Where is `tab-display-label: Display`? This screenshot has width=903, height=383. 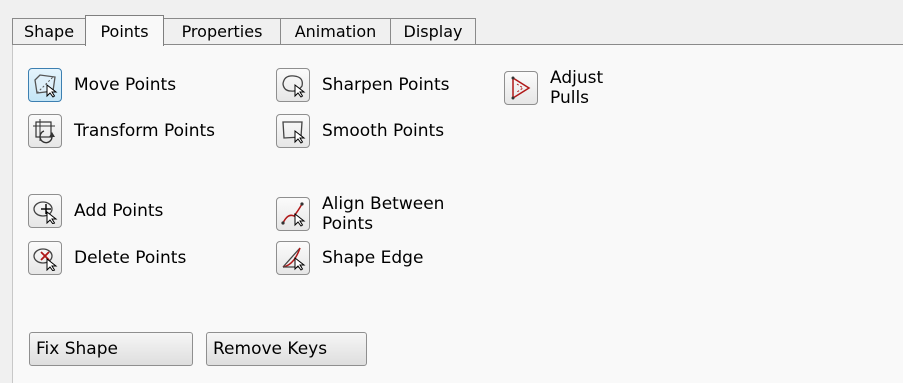
tab-display-label: Display is located at coordinates (433, 31).